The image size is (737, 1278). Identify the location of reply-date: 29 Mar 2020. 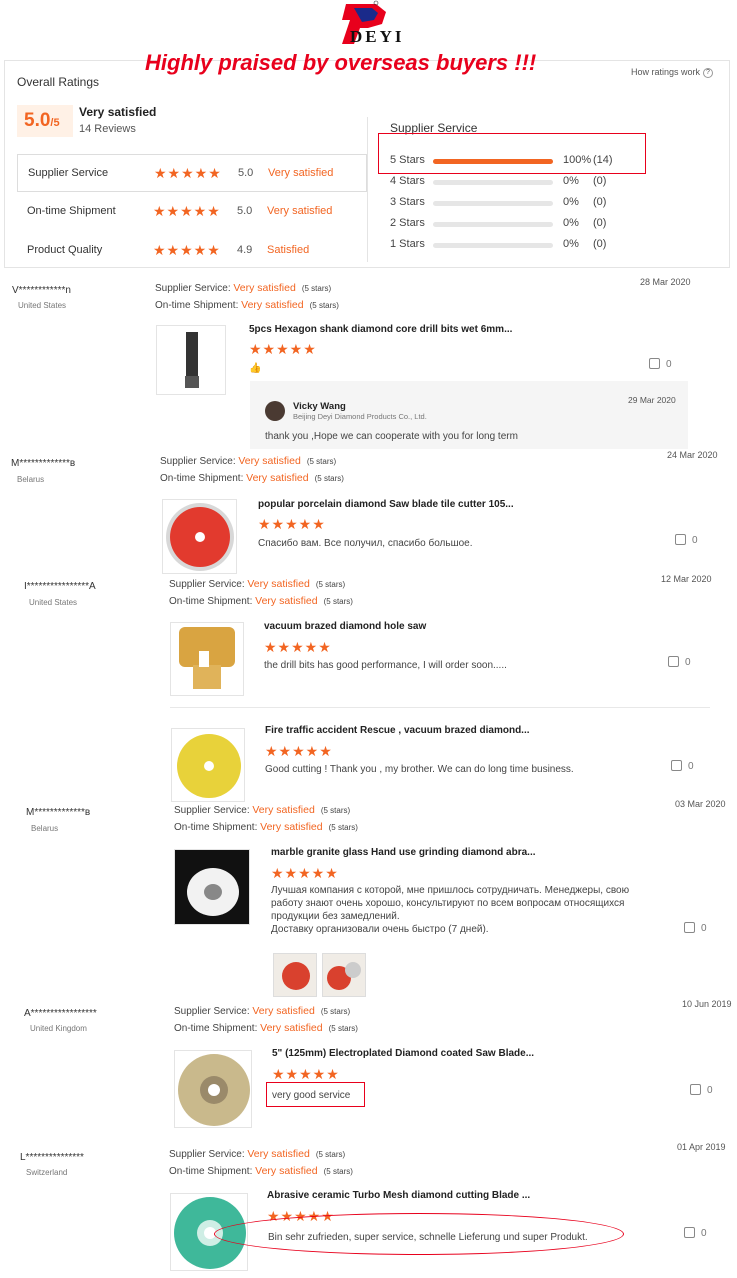
(652, 400).